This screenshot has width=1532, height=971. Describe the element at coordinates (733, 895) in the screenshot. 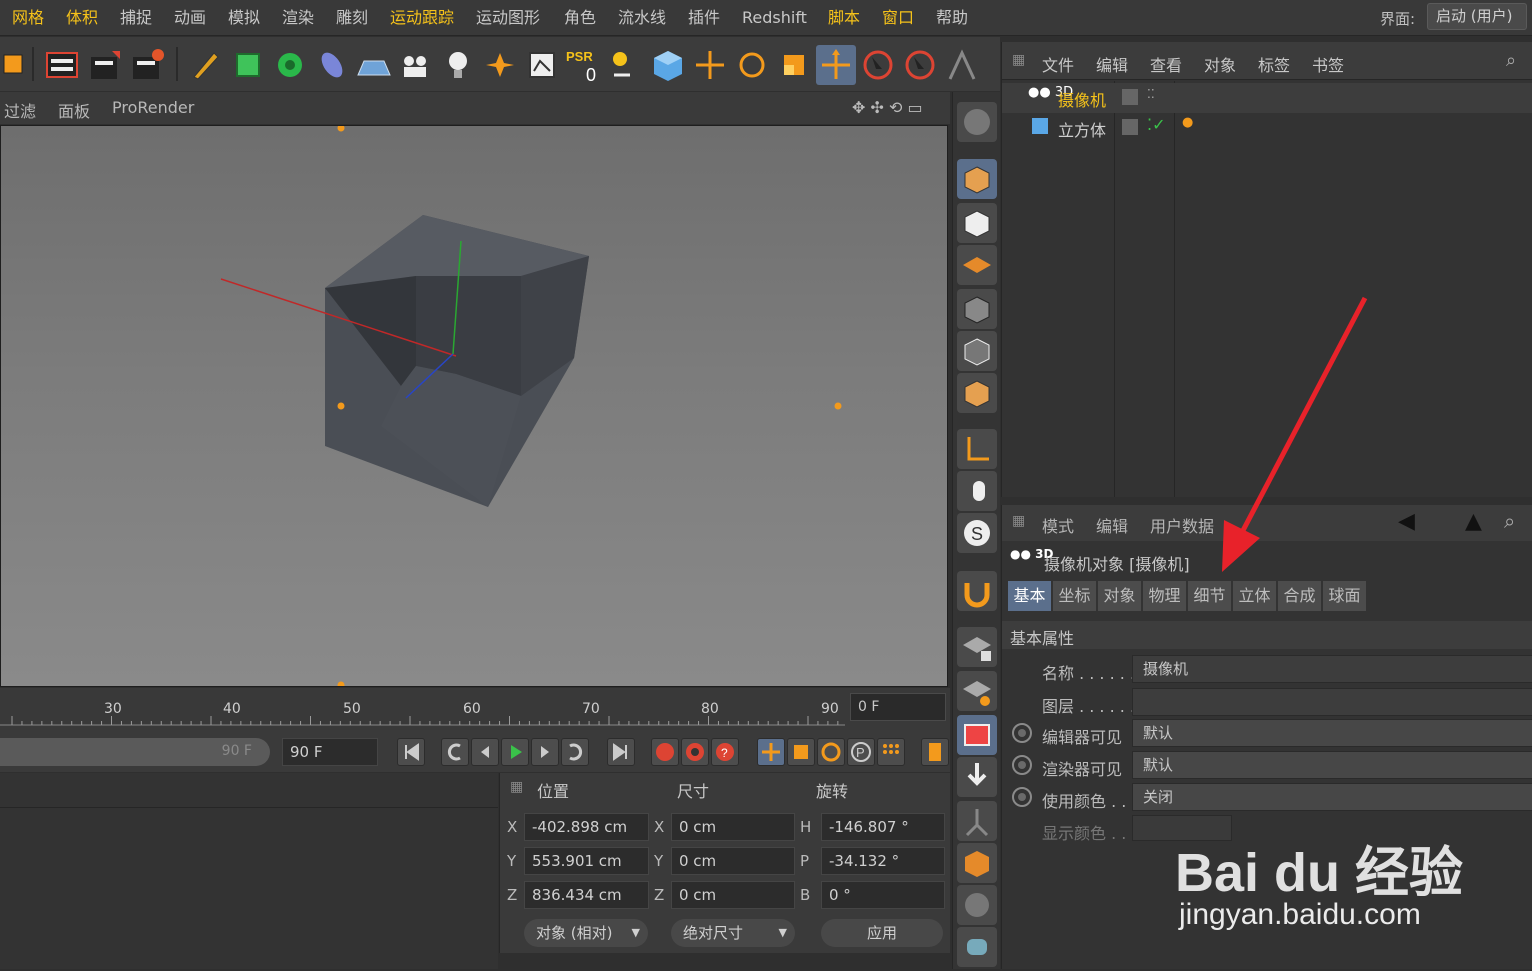

I see `size-z-field: 0 cm` at that location.